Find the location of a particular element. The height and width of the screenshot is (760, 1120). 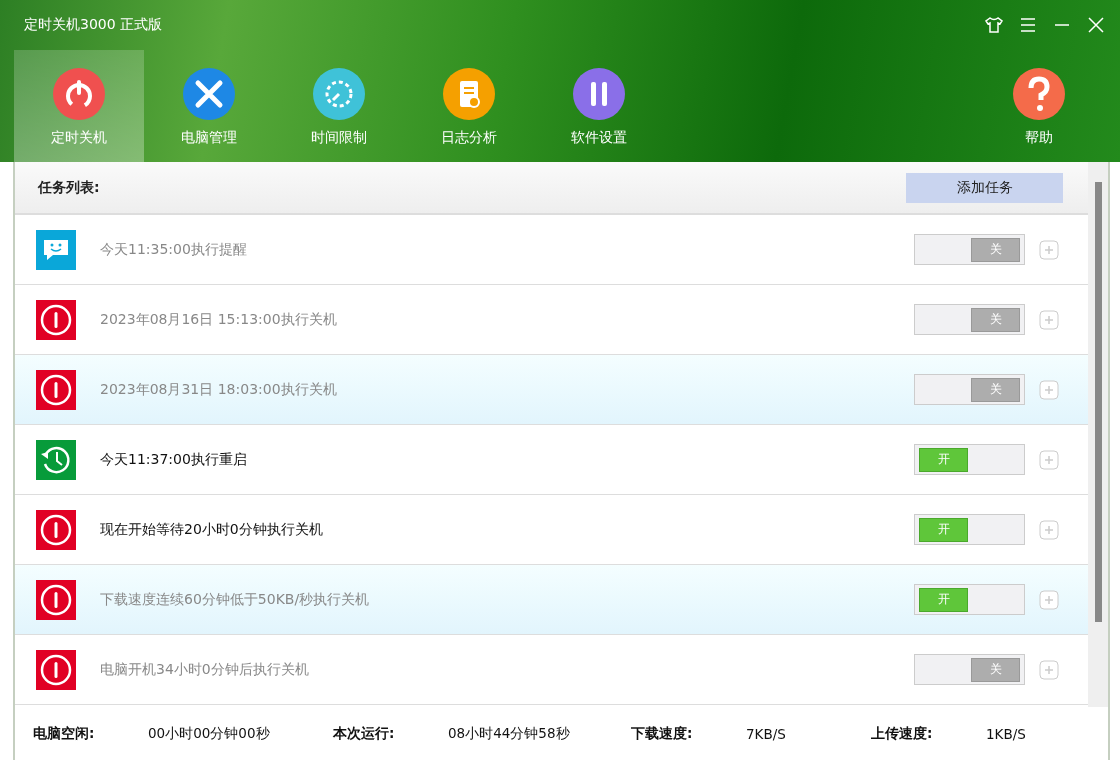

task-row: 电脑开机34小时0分钟后执行关机 关 is located at coordinates (551, 670).